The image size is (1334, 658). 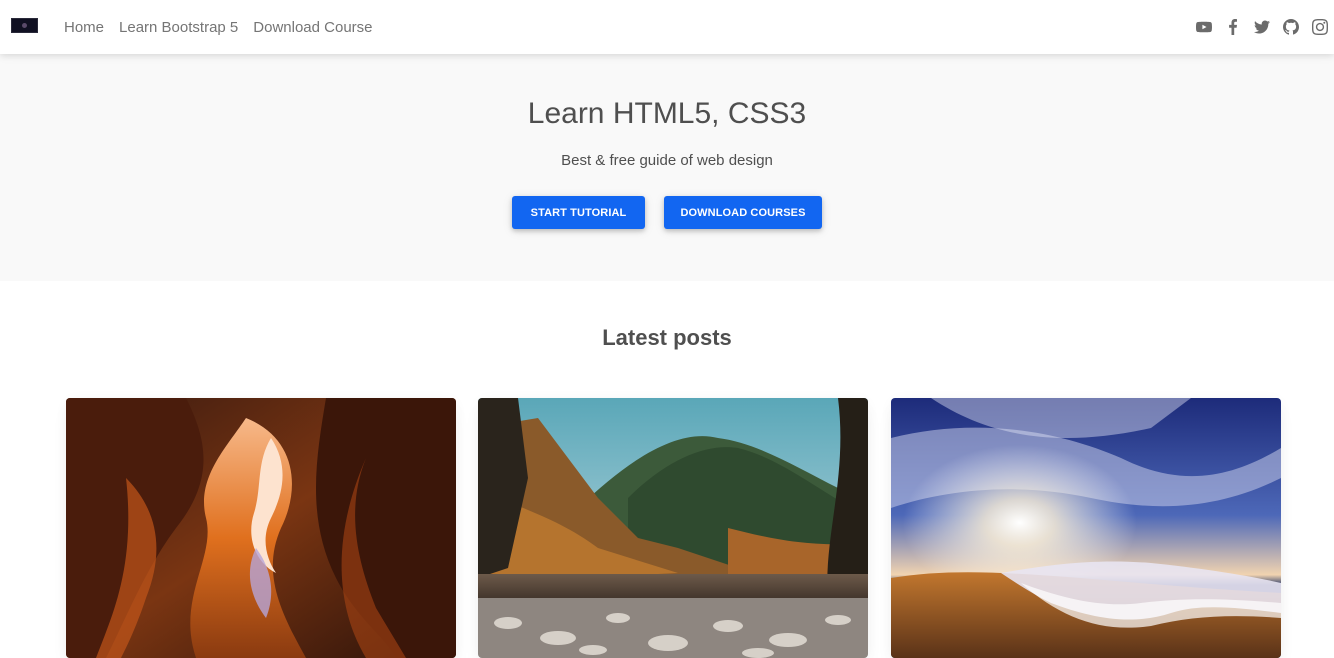 What do you see at coordinates (178, 27) in the screenshot?
I see `nav-link-learn-bootstrap: Learn Bootstrap 5` at bounding box center [178, 27].